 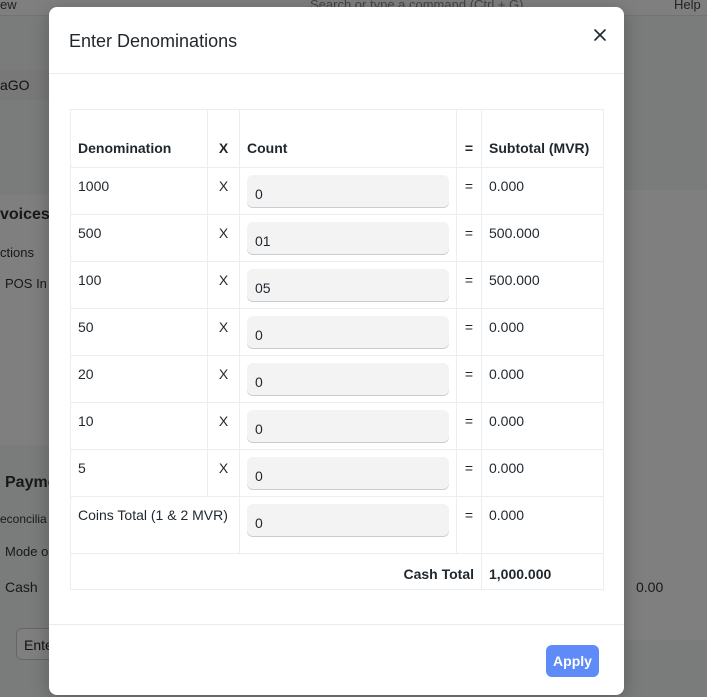 I want to click on table-row: 10 X = 0.000, so click(x=337, y=426).